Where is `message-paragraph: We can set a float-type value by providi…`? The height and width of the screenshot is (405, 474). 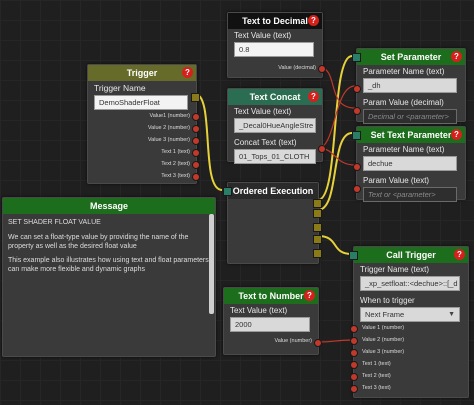 message-paragraph: We can set a float-type value by providi… is located at coordinates (98, 241).